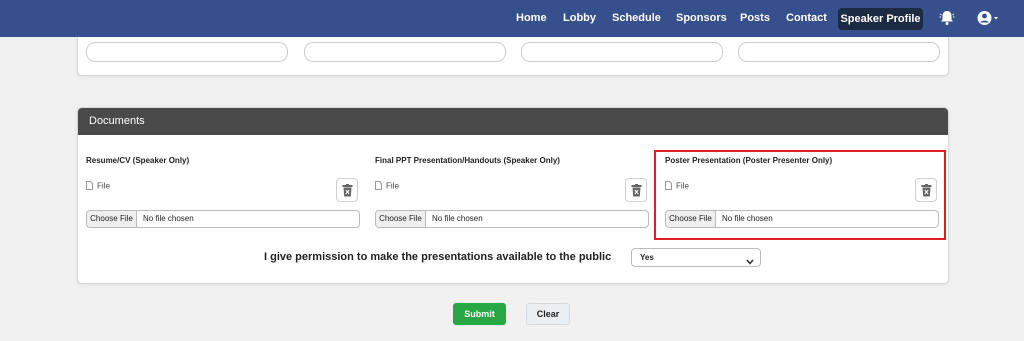  I want to click on submit-button: Submit, so click(479, 314).